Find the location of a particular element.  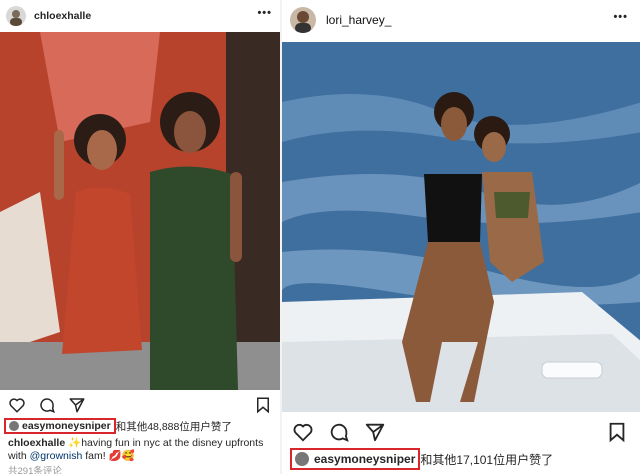

post-header: lori_harvey_ ••• is located at coordinates (461, 20).